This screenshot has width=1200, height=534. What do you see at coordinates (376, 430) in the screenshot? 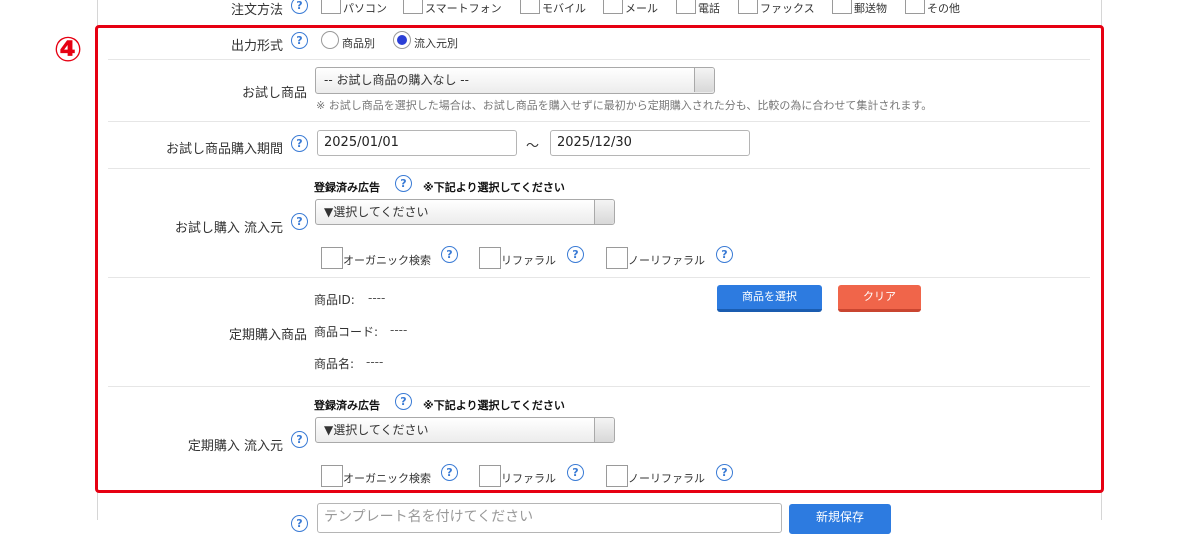
I see `subscription-source-select-value: ▼選択してください` at bounding box center [376, 430].